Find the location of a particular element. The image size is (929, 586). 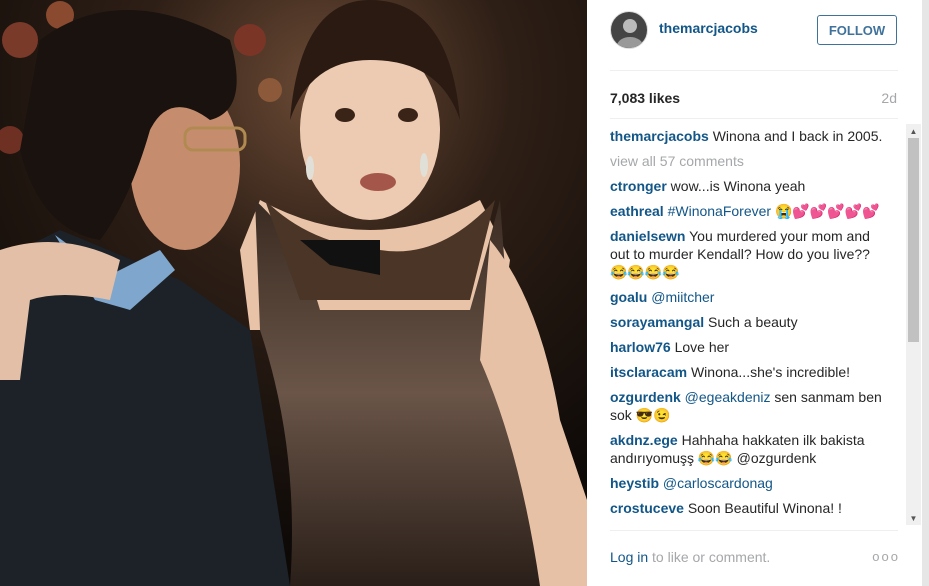

comment-item: heystib @carloscardonag is located at coordinates (748, 483).